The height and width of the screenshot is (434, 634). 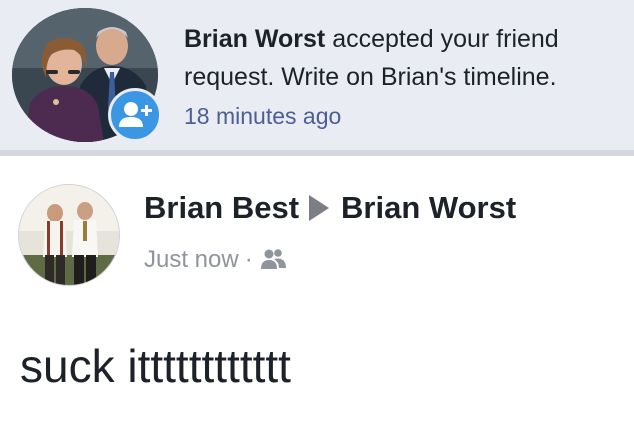 I want to click on post-text: suck itttttttttttt, so click(x=155, y=366).